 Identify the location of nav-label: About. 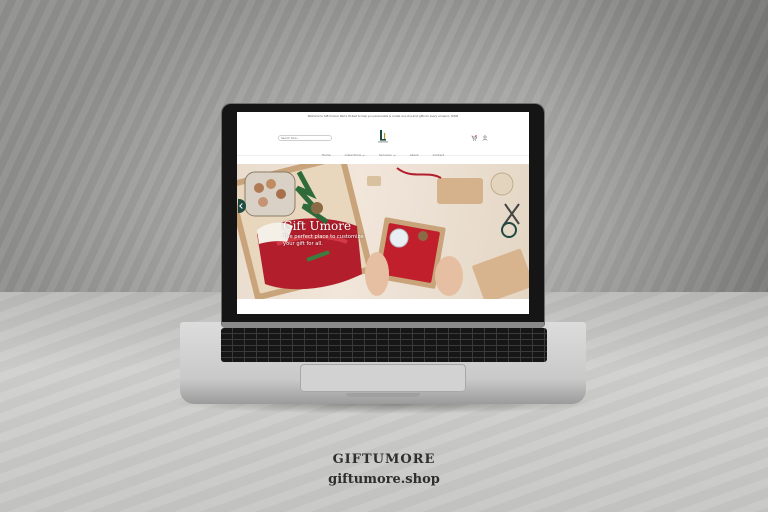
(414, 155).